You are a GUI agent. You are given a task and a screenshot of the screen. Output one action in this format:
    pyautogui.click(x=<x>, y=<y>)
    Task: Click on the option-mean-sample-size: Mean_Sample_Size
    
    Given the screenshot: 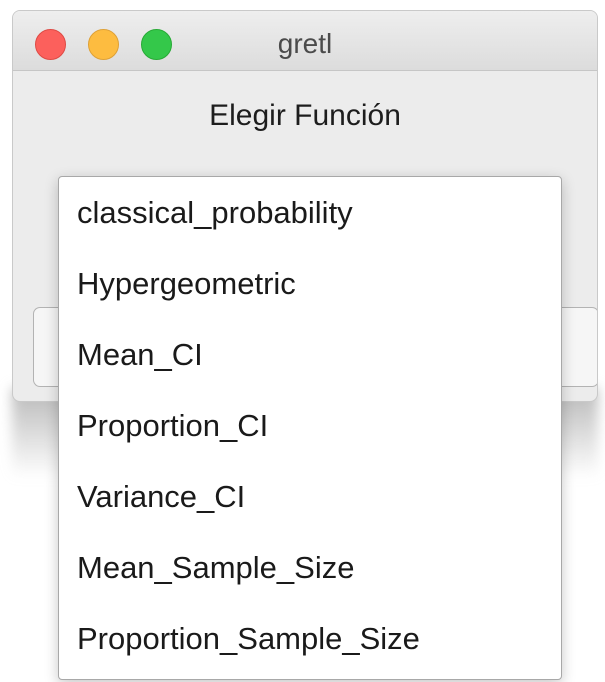 What is the action you would take?
    pyautogui.click(x=310, y=581)
    